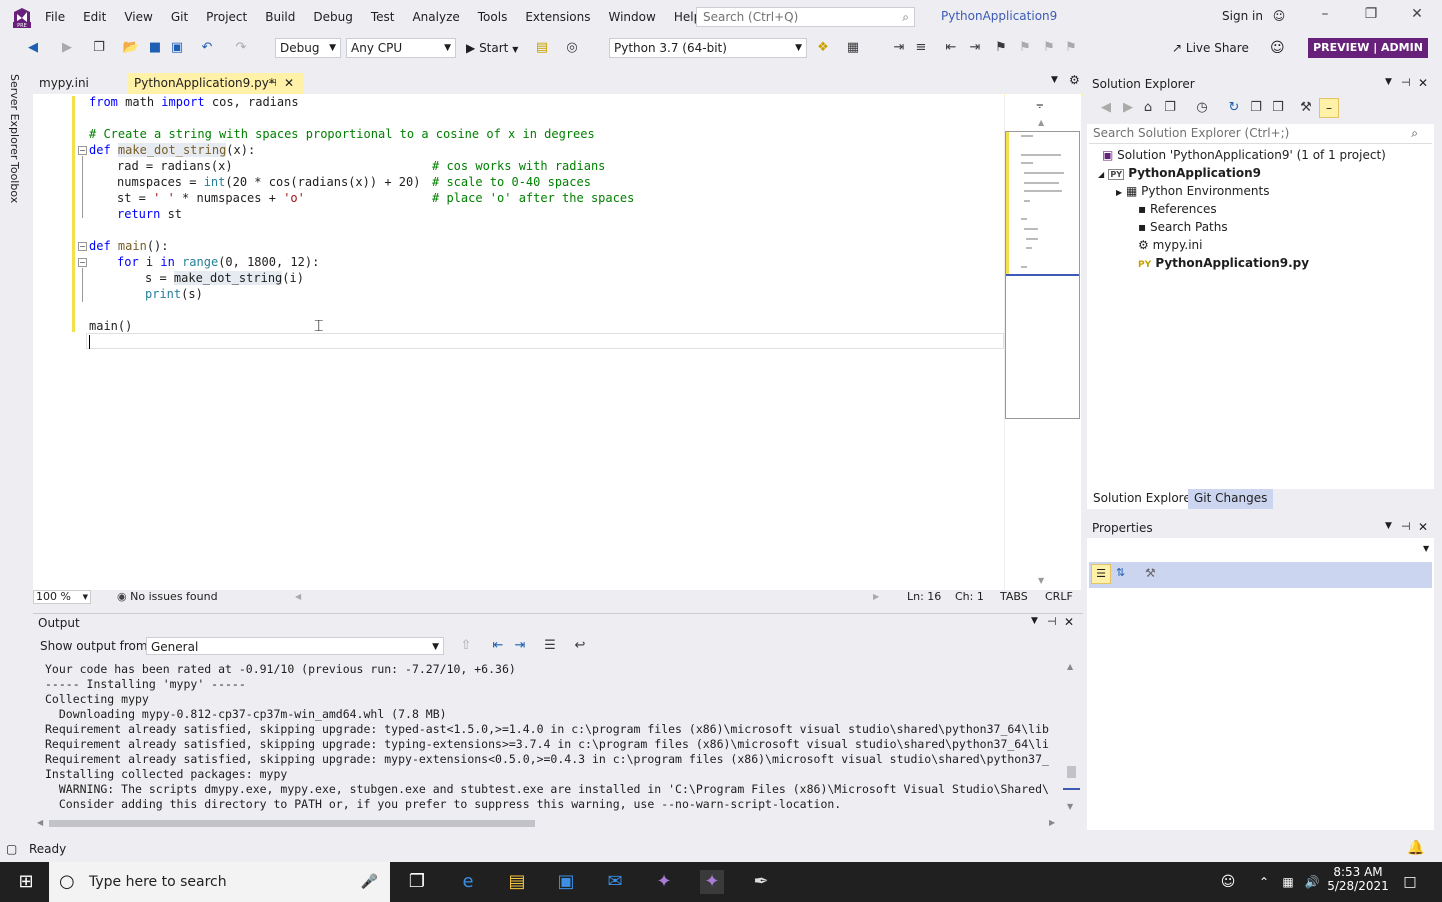 The width and height of the screenshot is (1442, 902). What do you see at coordinates (951, 48) in the screenshot?
I see `indent-icon: ⇤` at bounding box center [951, 48].